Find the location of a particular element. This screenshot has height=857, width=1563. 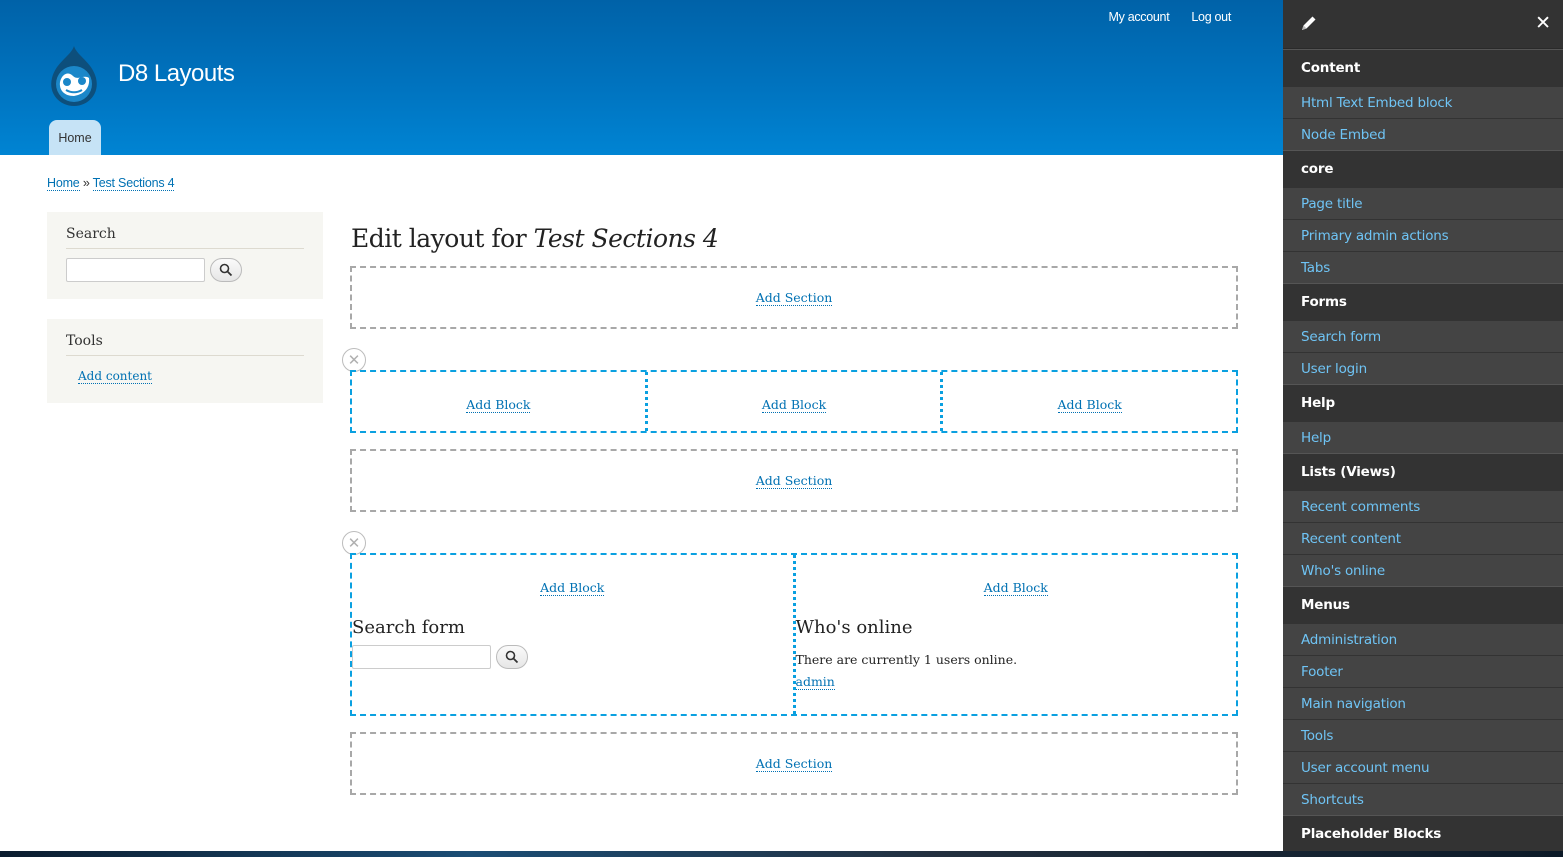

sidebar-search-button is located at coordinates (226, 270).